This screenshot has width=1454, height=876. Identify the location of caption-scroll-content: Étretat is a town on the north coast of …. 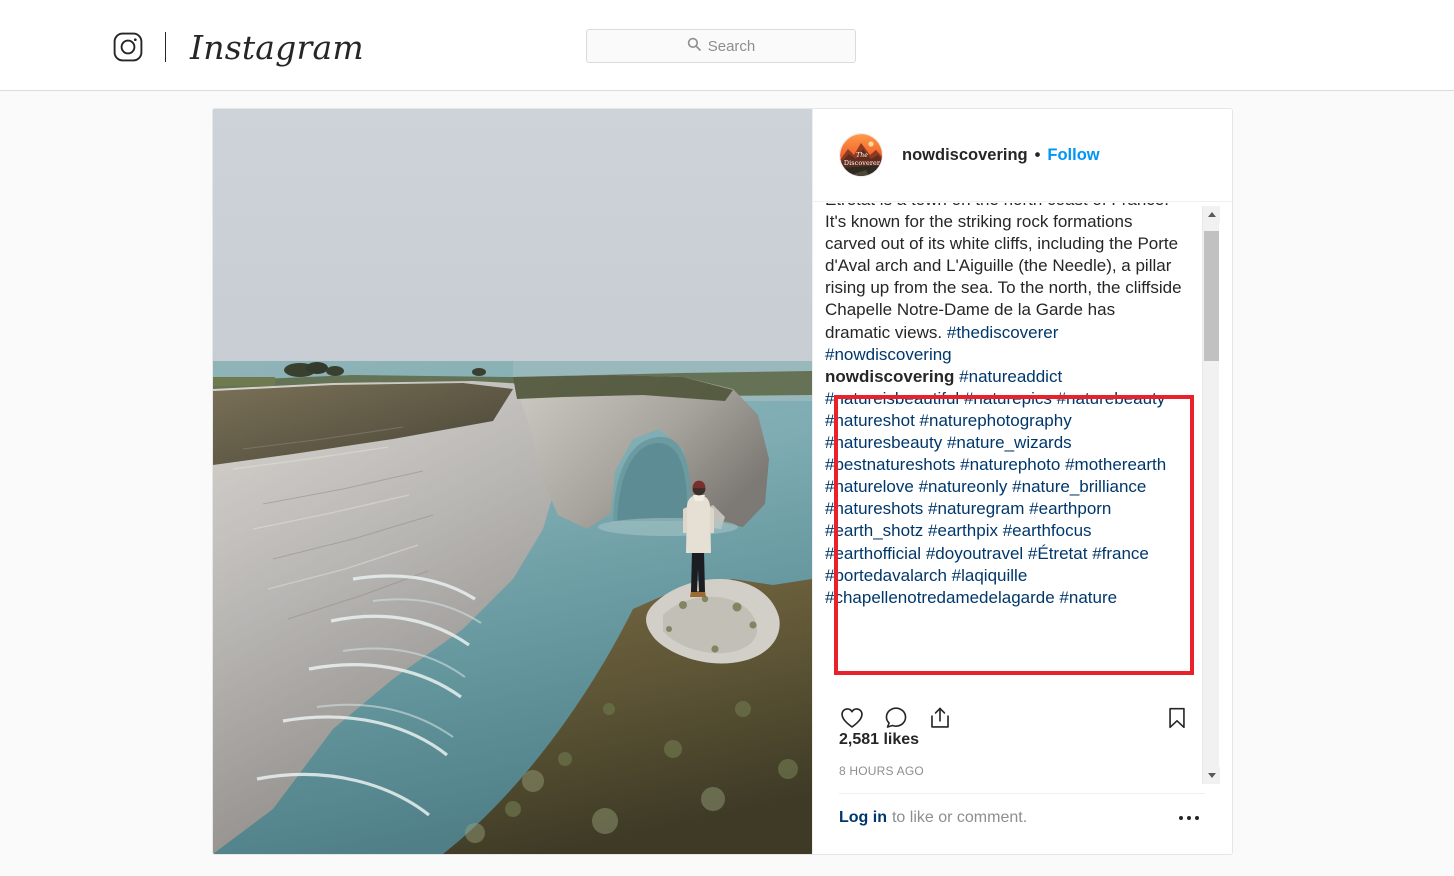
(1000, 406).